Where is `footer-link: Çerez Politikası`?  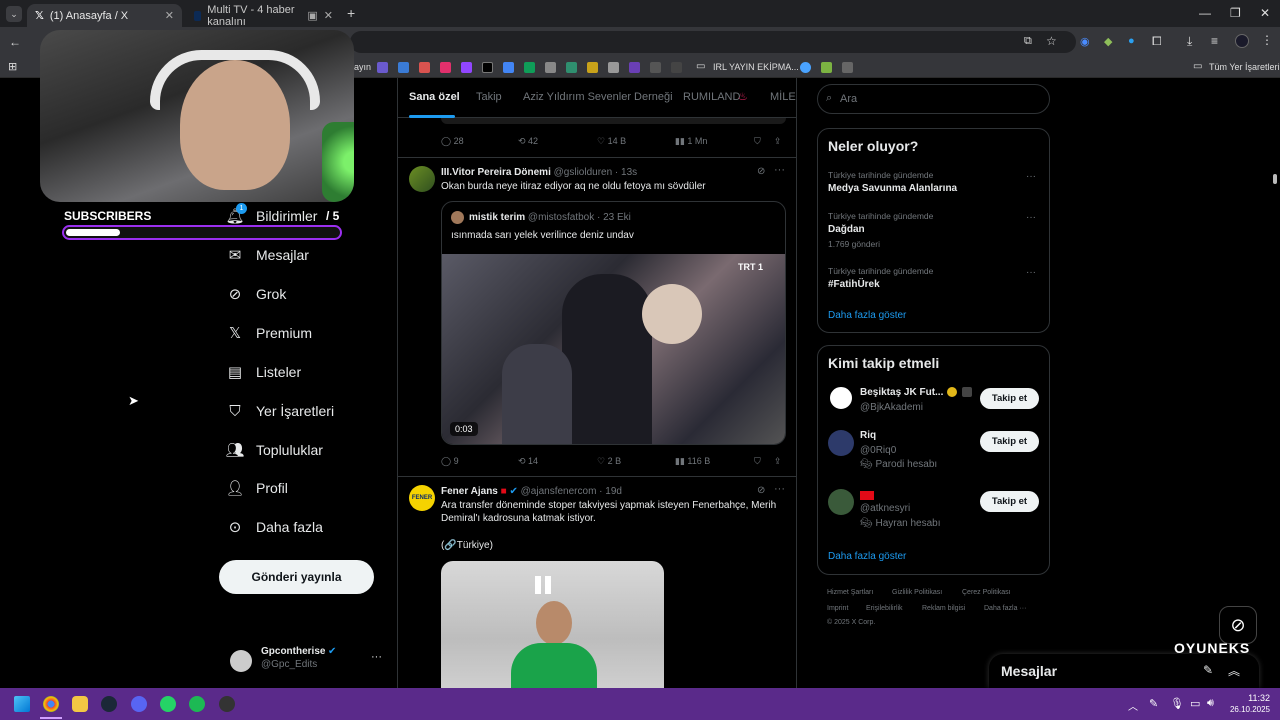 footer-link: Çerez Politikası is located at coordinates (986, 592).